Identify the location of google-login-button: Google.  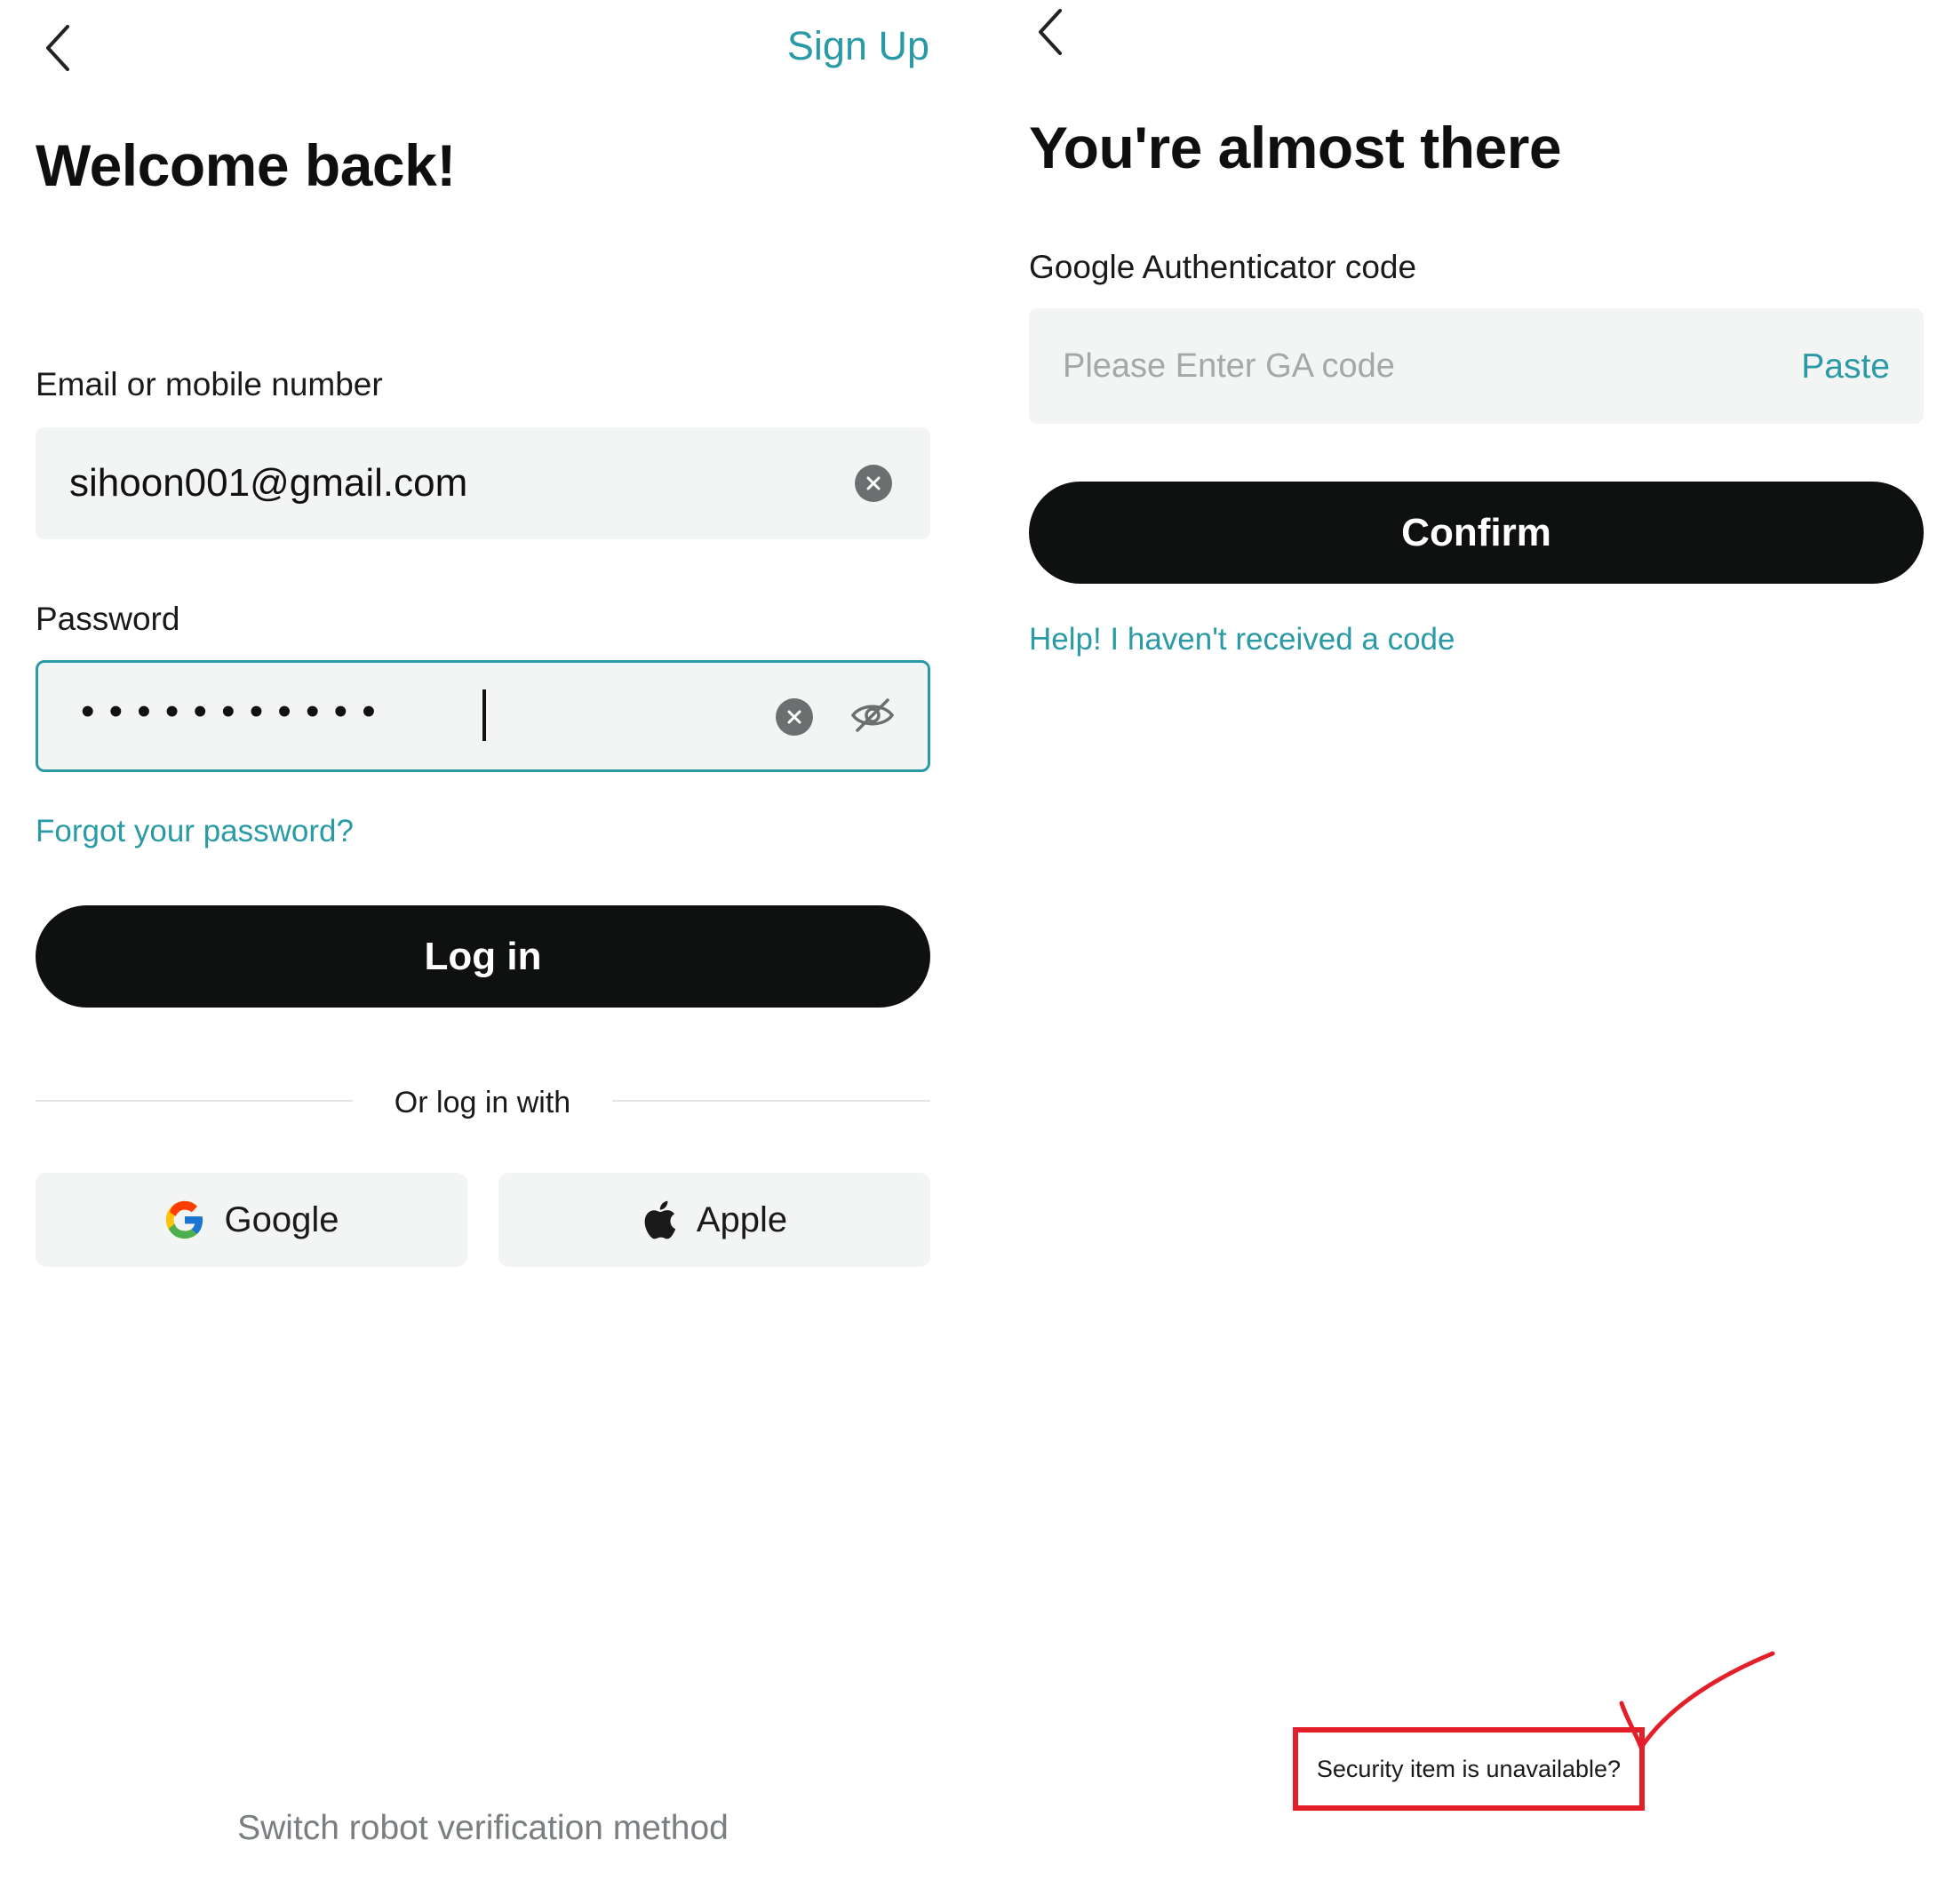
(251, 1220).